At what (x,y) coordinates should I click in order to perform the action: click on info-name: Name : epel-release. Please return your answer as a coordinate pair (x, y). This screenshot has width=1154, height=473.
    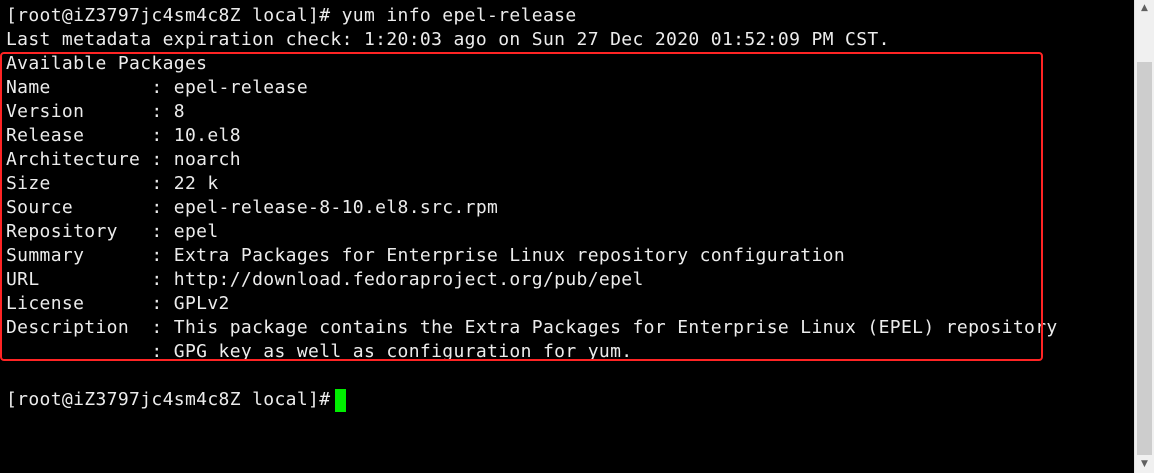
    Looking at the image, I should click on (157, 87).